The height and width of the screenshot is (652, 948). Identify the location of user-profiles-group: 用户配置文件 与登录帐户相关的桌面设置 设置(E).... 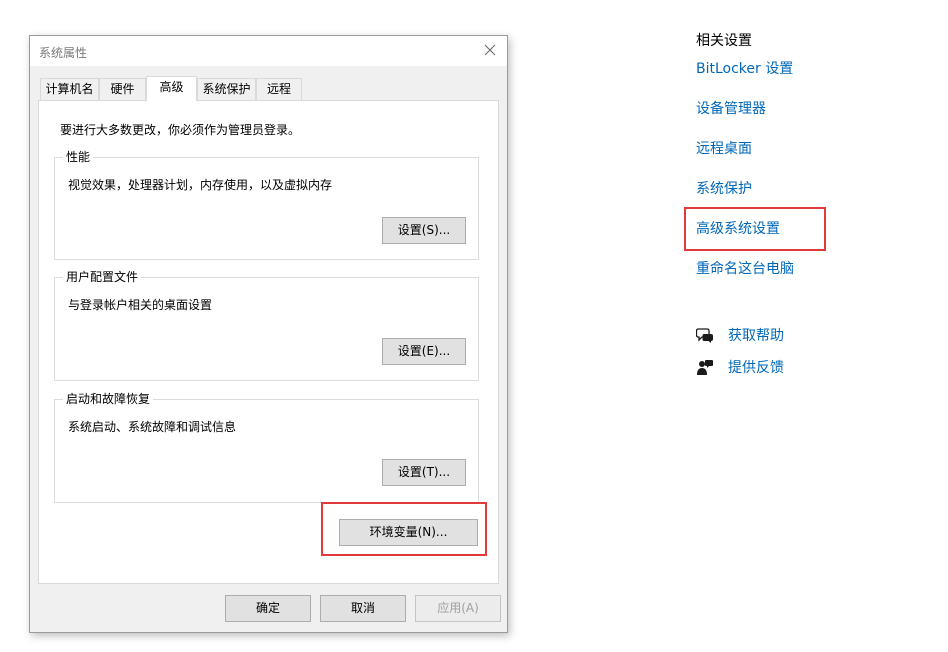
(266, 325).